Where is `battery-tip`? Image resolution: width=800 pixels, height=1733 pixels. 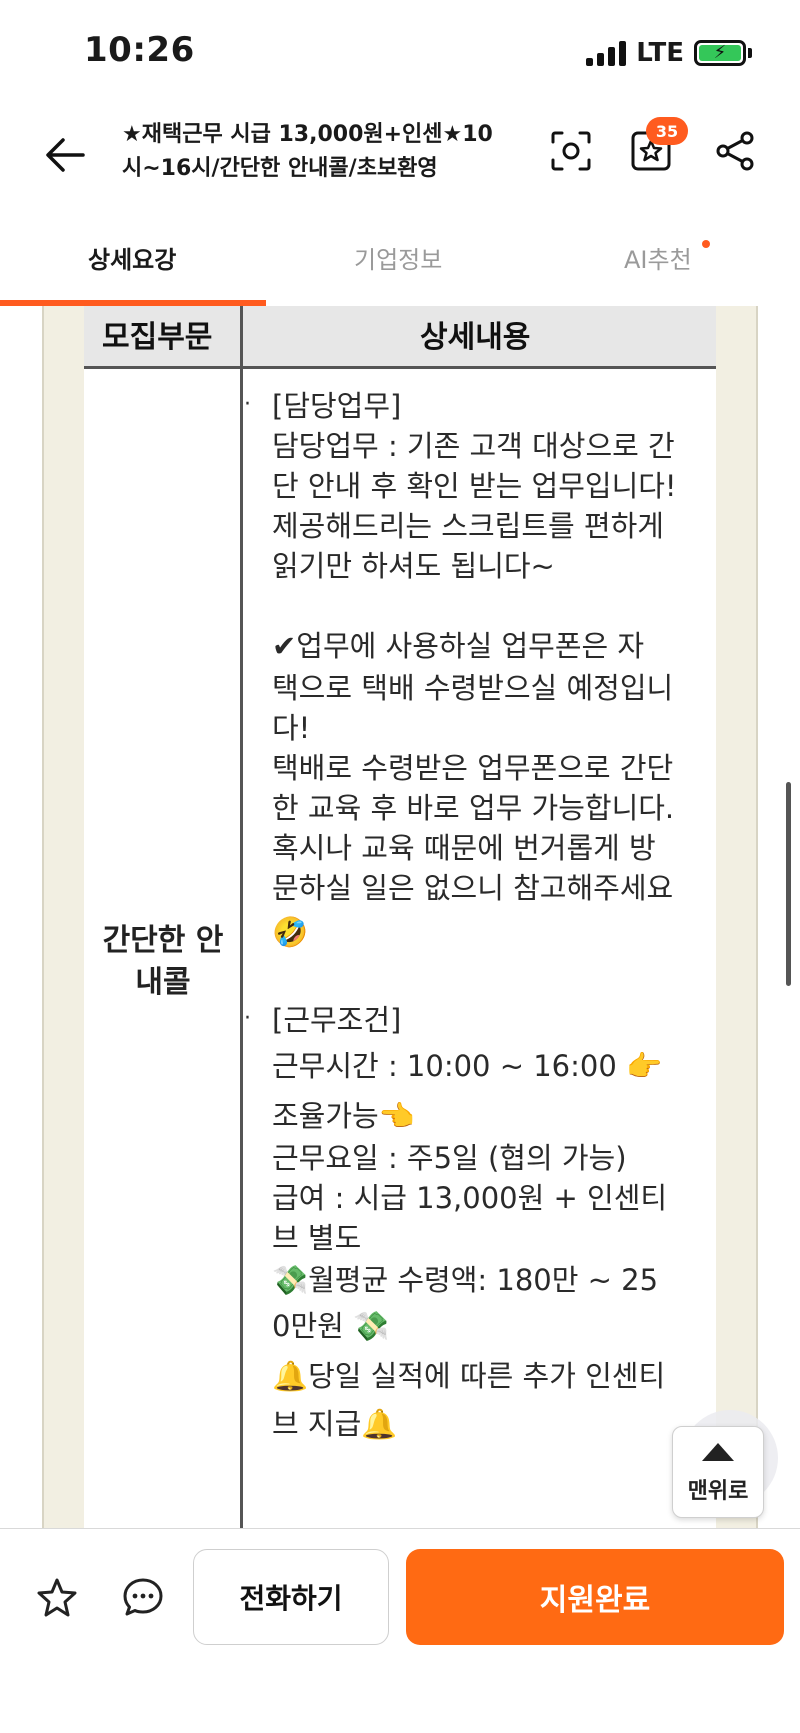 battery-tip is located at coordinates (750, 53).